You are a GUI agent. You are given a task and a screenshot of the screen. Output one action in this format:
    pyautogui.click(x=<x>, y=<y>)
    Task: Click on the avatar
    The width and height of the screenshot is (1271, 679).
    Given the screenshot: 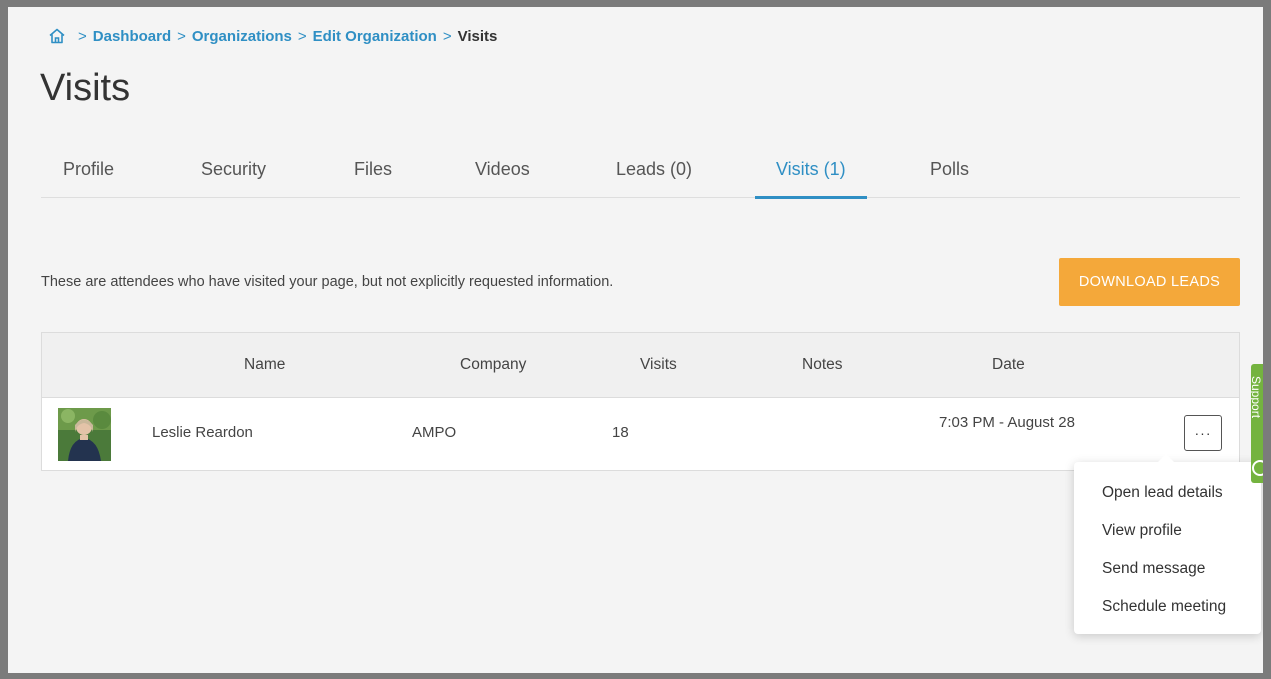 What is the action you would take?
    pyautogui.click(x=84, y=434)
    